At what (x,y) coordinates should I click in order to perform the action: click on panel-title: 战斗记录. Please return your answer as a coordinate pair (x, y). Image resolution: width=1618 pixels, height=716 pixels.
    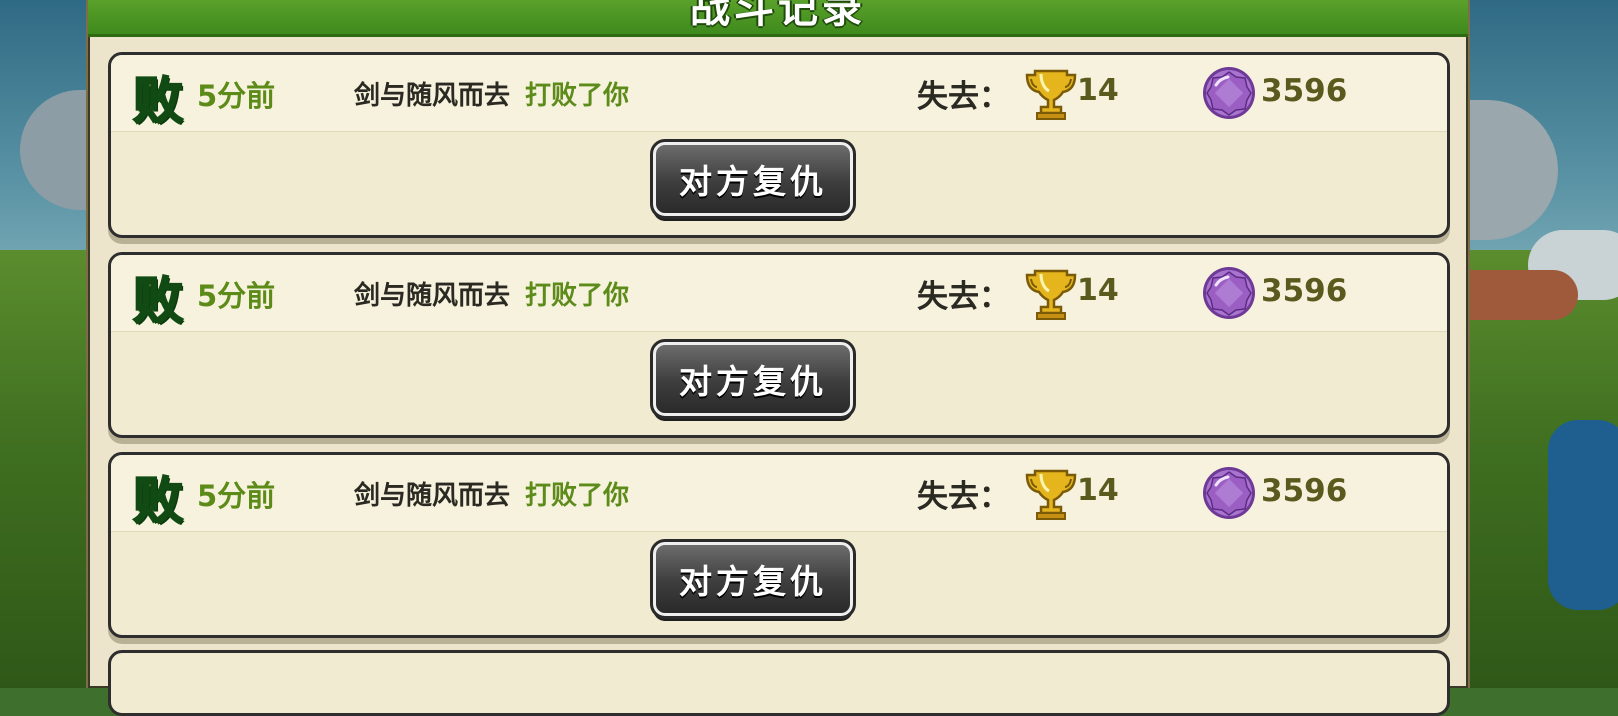
    Looking at the image, I should click on (778, 16).